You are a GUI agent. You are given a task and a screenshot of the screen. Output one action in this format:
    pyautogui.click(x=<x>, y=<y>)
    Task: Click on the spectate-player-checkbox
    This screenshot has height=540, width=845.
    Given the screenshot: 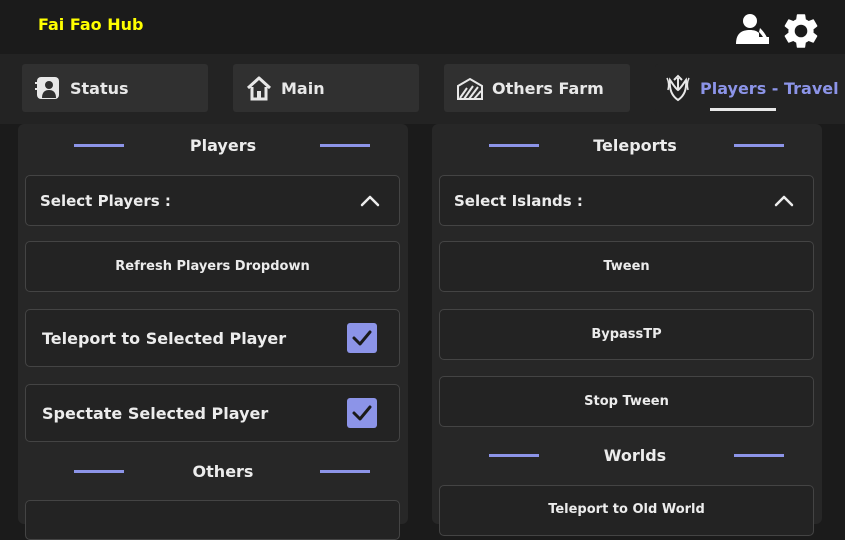 What is the action you would take?
    pyautogui.click(x=362, y=413)
    